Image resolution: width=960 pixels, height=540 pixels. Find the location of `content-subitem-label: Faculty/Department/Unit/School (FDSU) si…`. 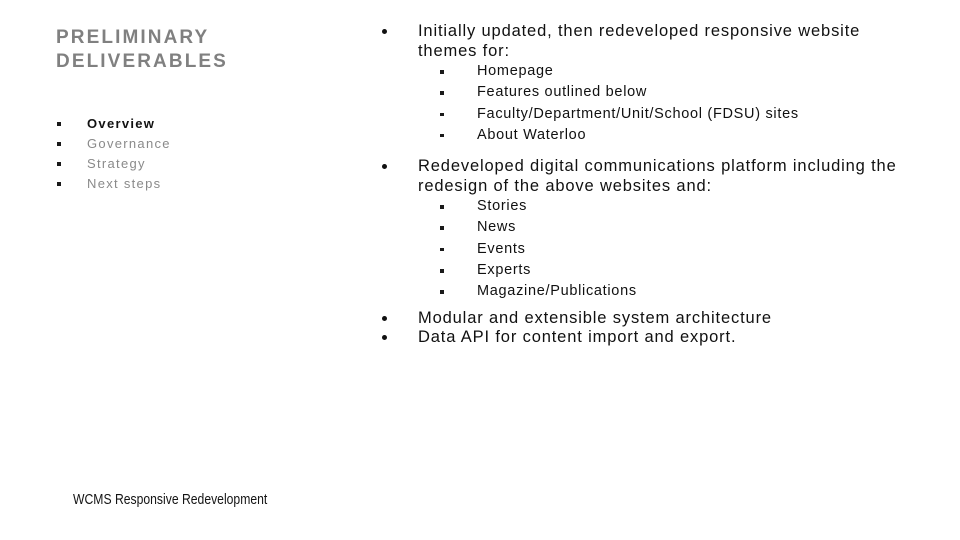

content-subitem-label: Faculty/Department/Unit/School (FDSU) si… is located at coordinates (638, 113).